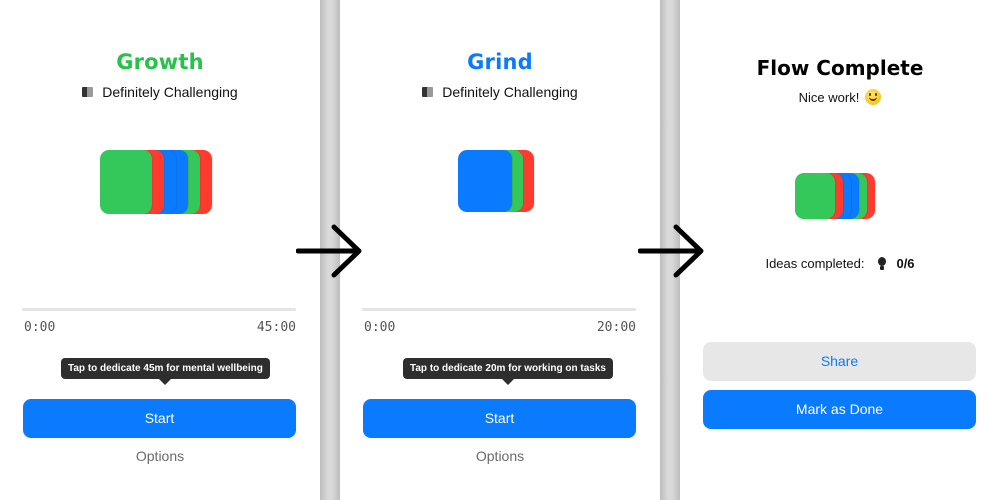 This screenshot has width=1000, height=500. Describe the element at coordinates (616, 327) in the screenshot. I see `timer-end: 20:00` at that location.